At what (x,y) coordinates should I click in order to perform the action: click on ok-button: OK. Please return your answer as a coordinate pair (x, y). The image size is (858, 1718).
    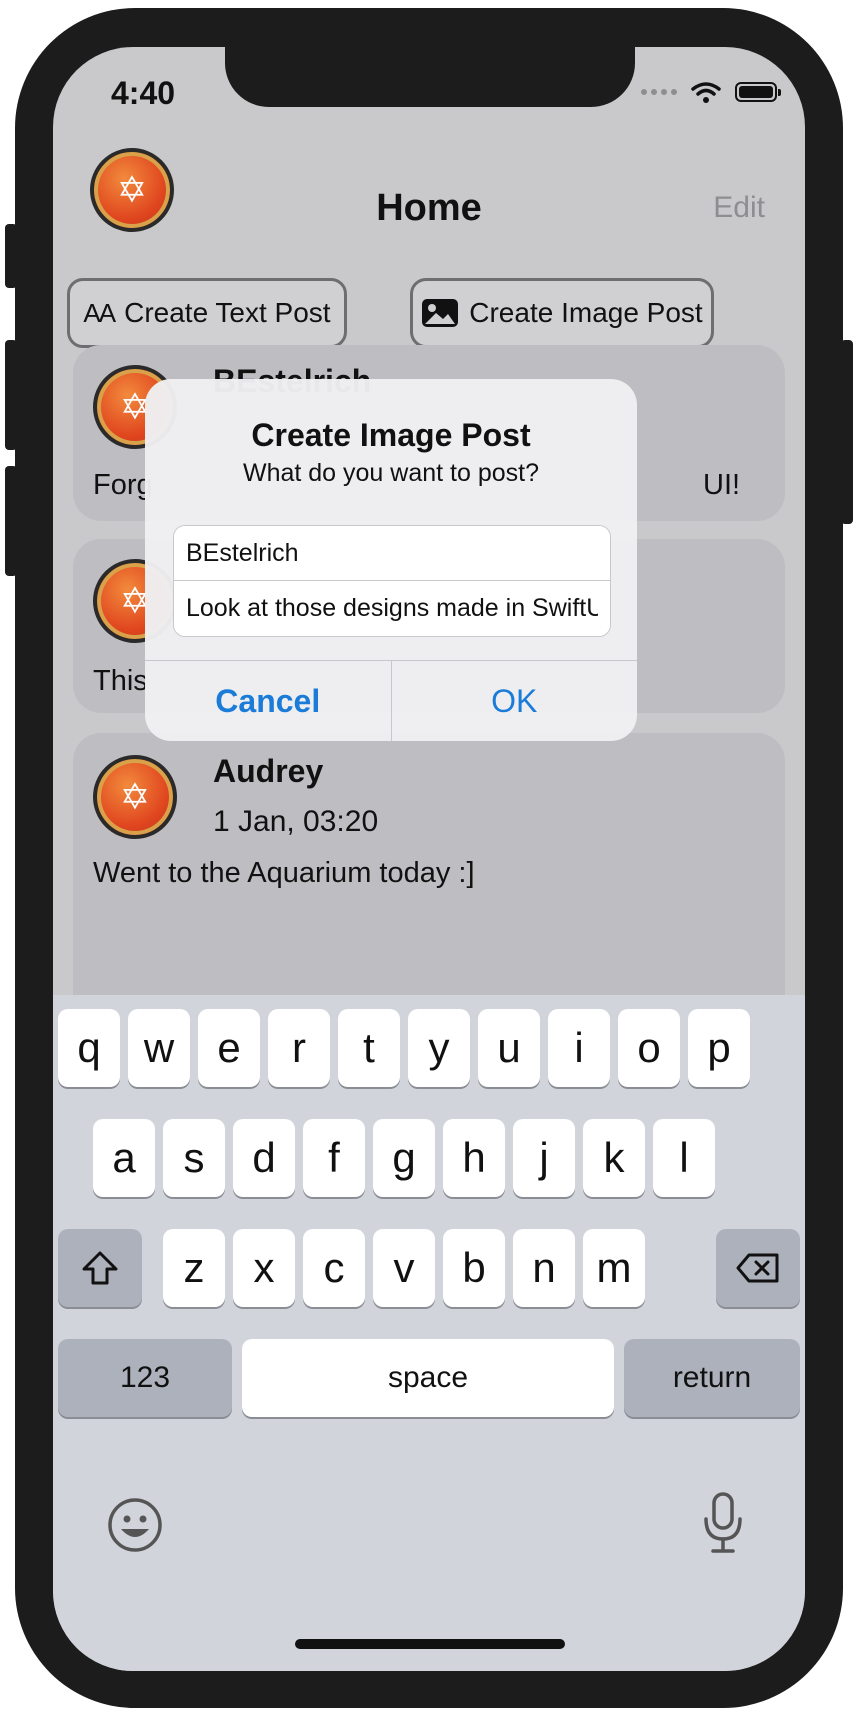
    Looking at the image, I should click on (515, 701).